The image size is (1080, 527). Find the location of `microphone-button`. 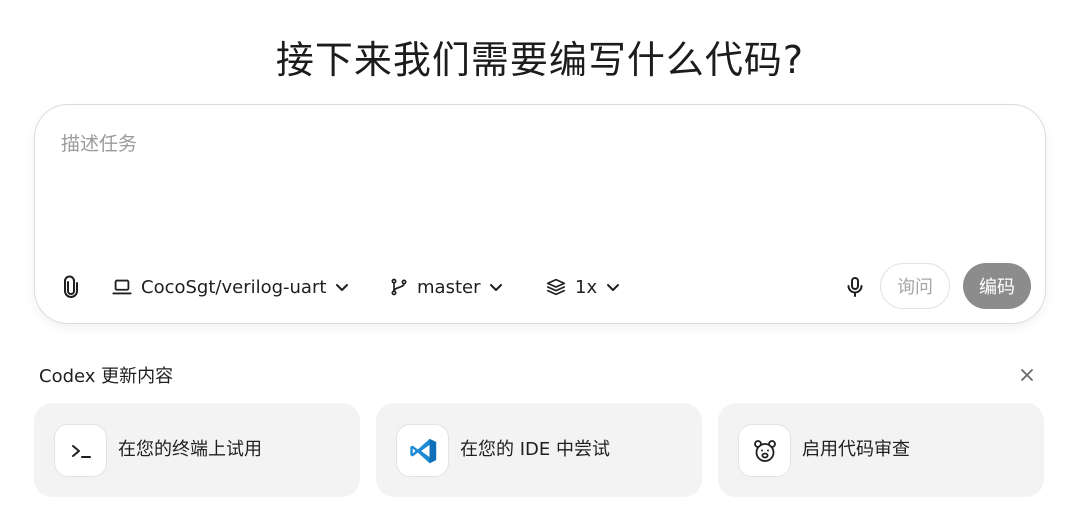

microphone-button is located at coordinates (855, 287).